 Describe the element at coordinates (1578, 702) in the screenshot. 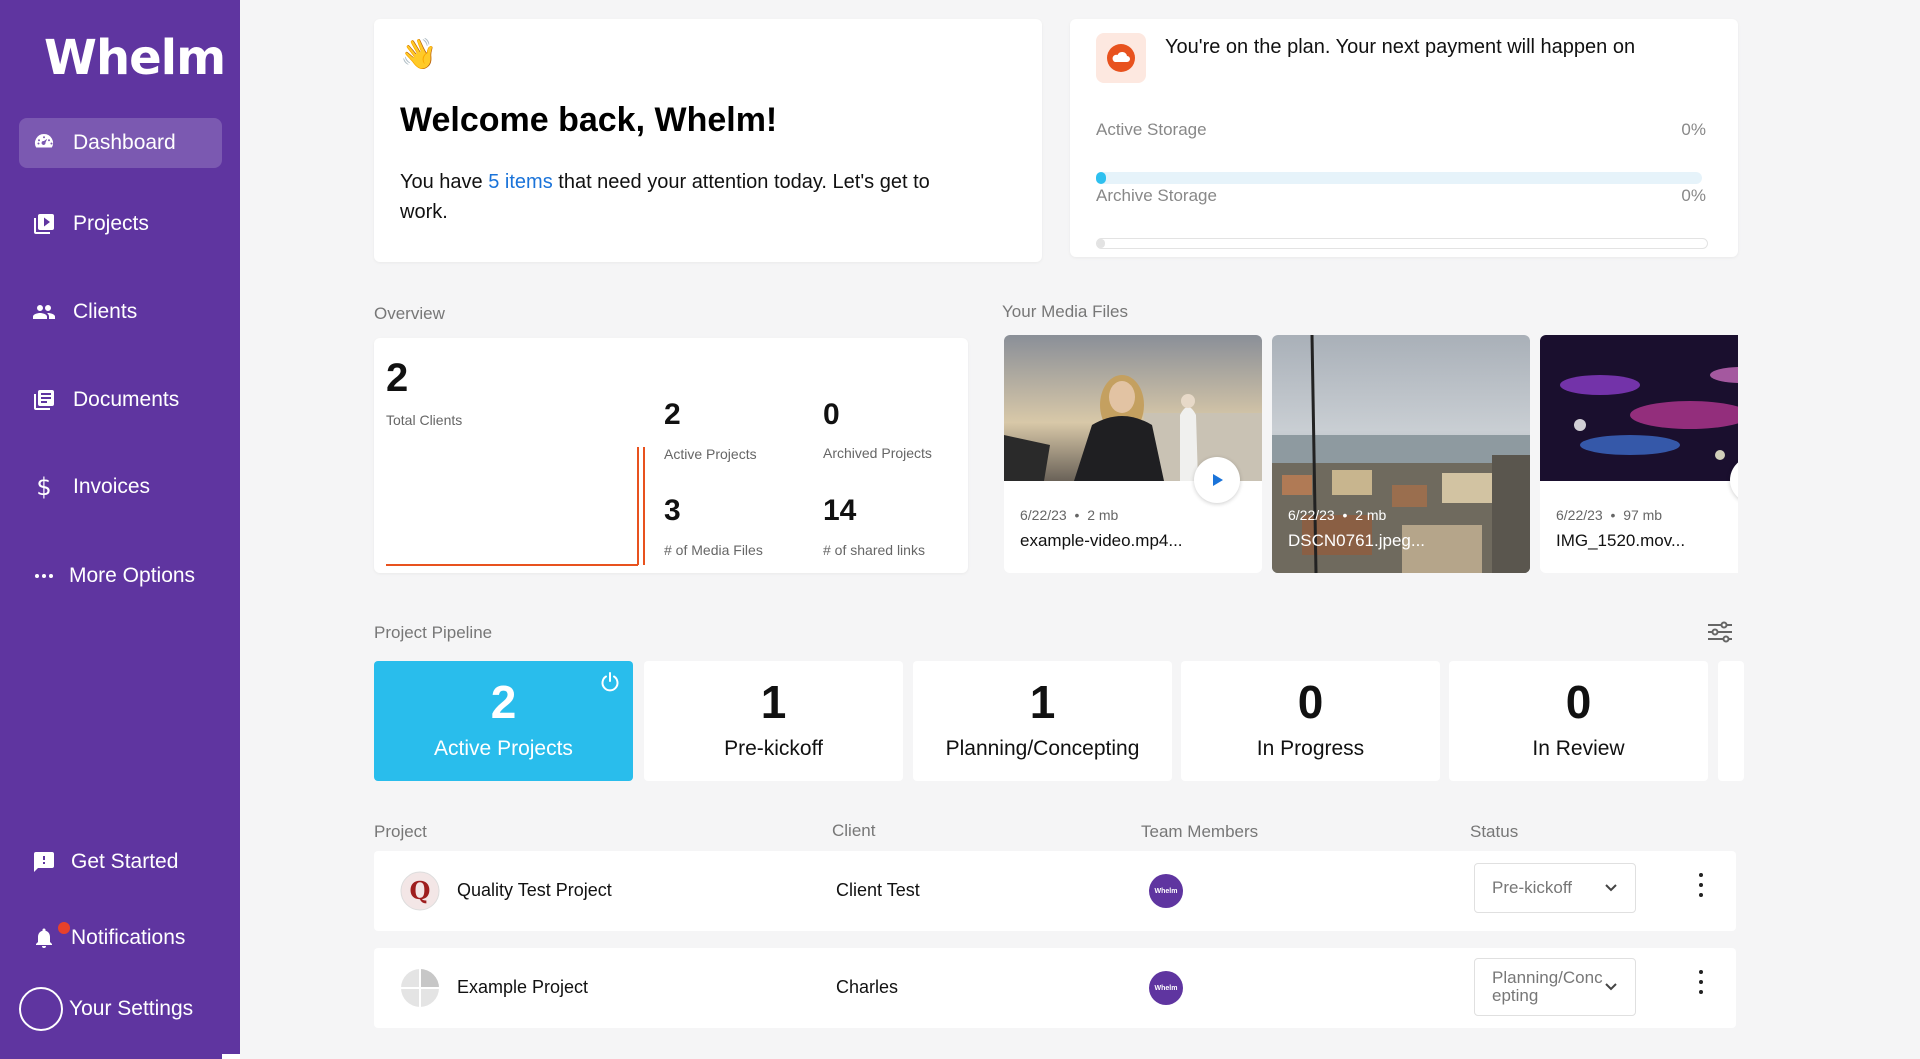

I see `stage-count: 0` at that location.